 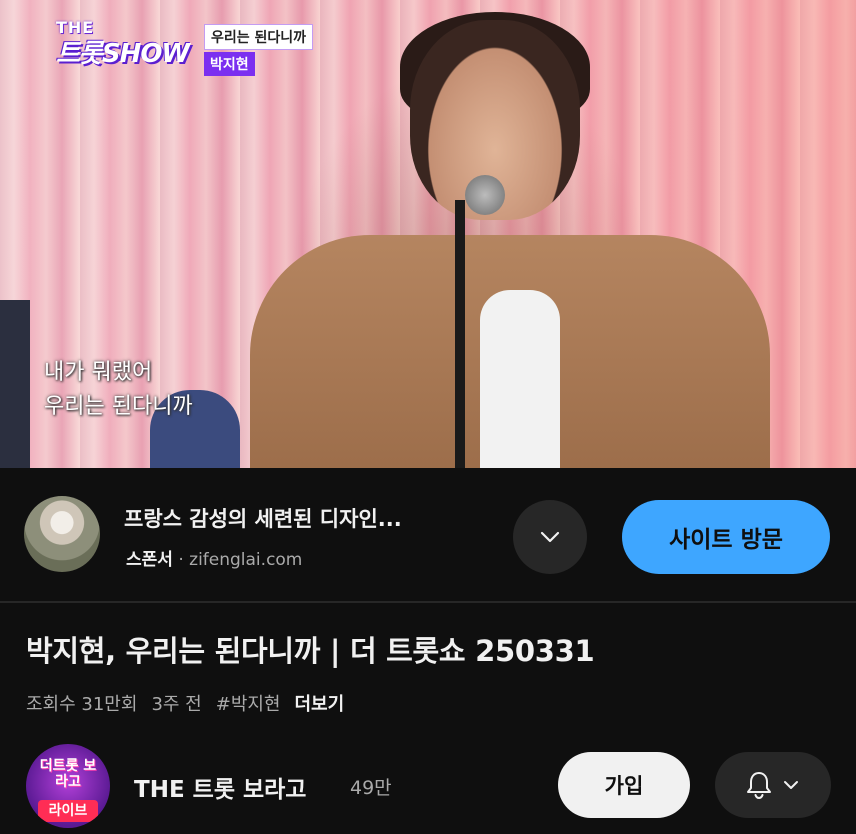 I want to click on subscriber-count: 49만, so click(x=371, y=788).